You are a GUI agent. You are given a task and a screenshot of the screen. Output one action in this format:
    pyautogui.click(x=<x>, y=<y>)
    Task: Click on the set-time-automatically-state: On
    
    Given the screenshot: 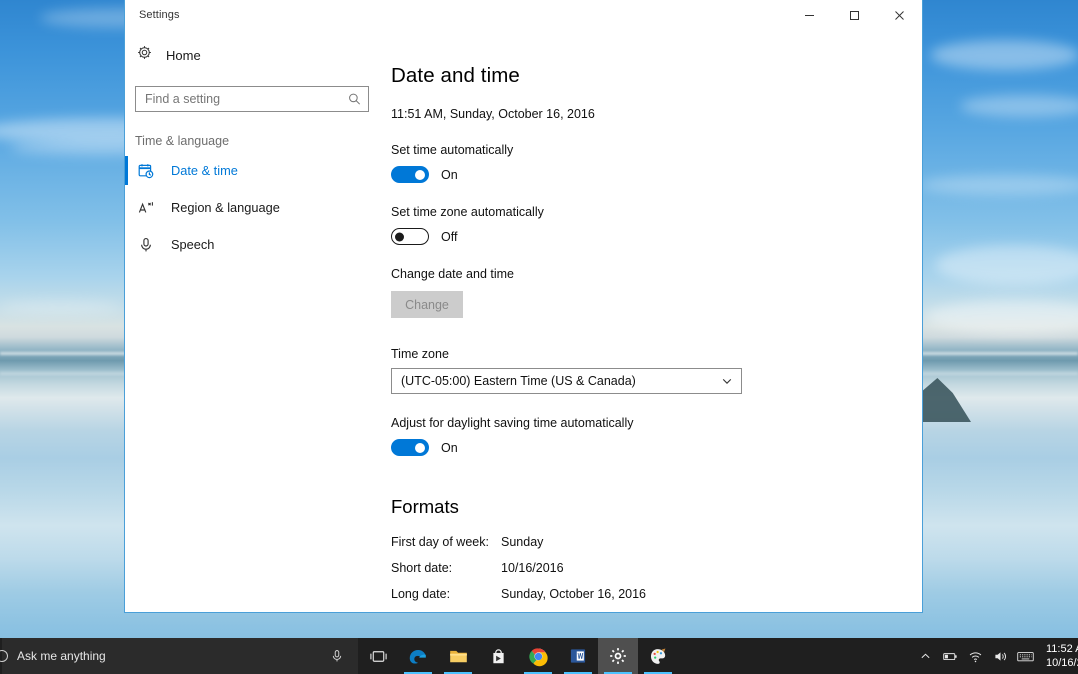 What is the action you would take?
    pyautogui.click(x=449, y=174)
    